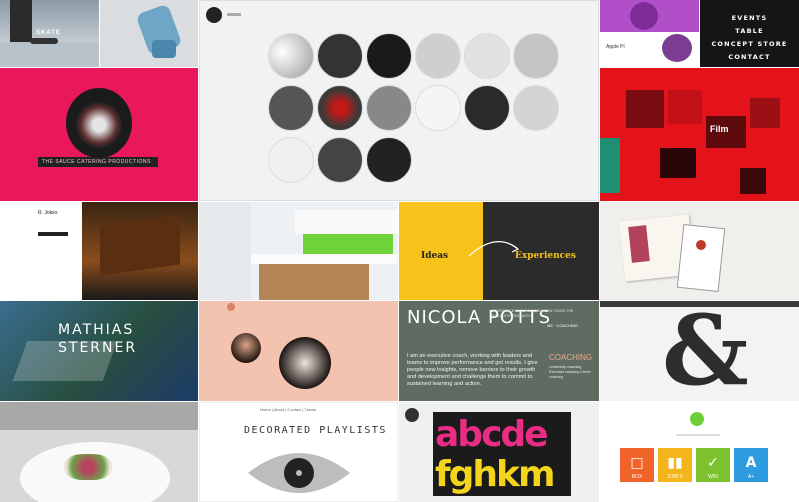 Image resolution: width=799 pixels, height=502 pixels. Describe the element at coordinates (571, 357) in the screenshot. I see `heading: COACHING` at that location.